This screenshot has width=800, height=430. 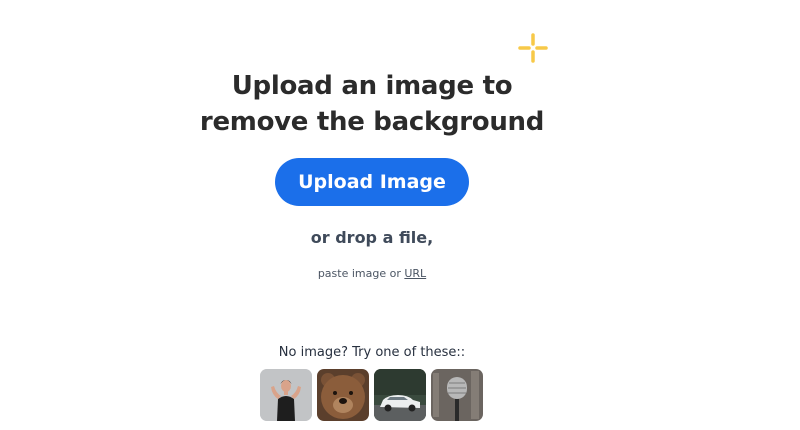 I want to click on woman-photo-icon, so click(x=286, y=395).